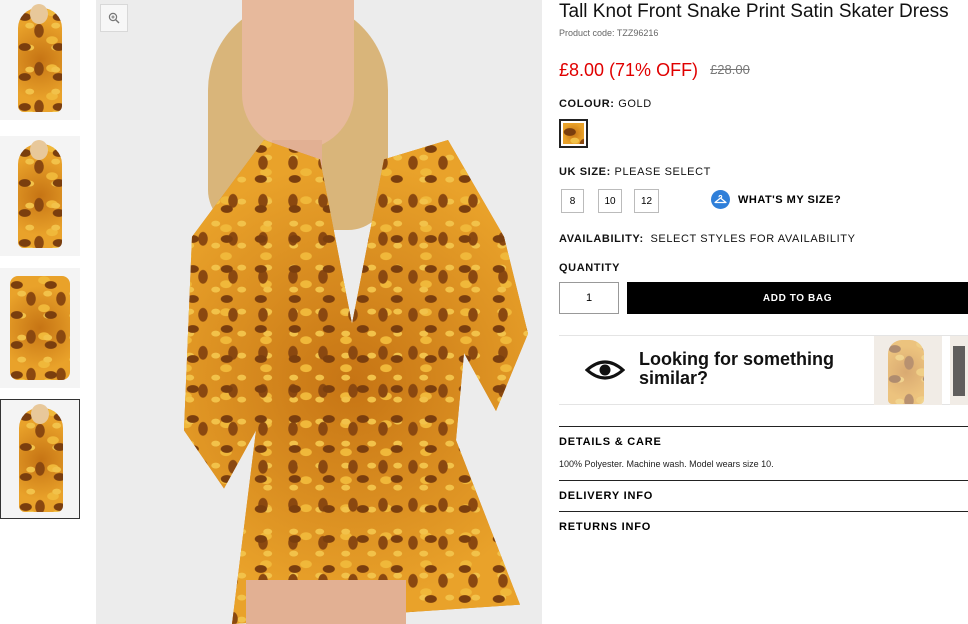  What do you see at coordinates (629, 70) in the screenshot?
I see `sale-price: £8.00 (71% OFF)` at bounding box center [629, 70].